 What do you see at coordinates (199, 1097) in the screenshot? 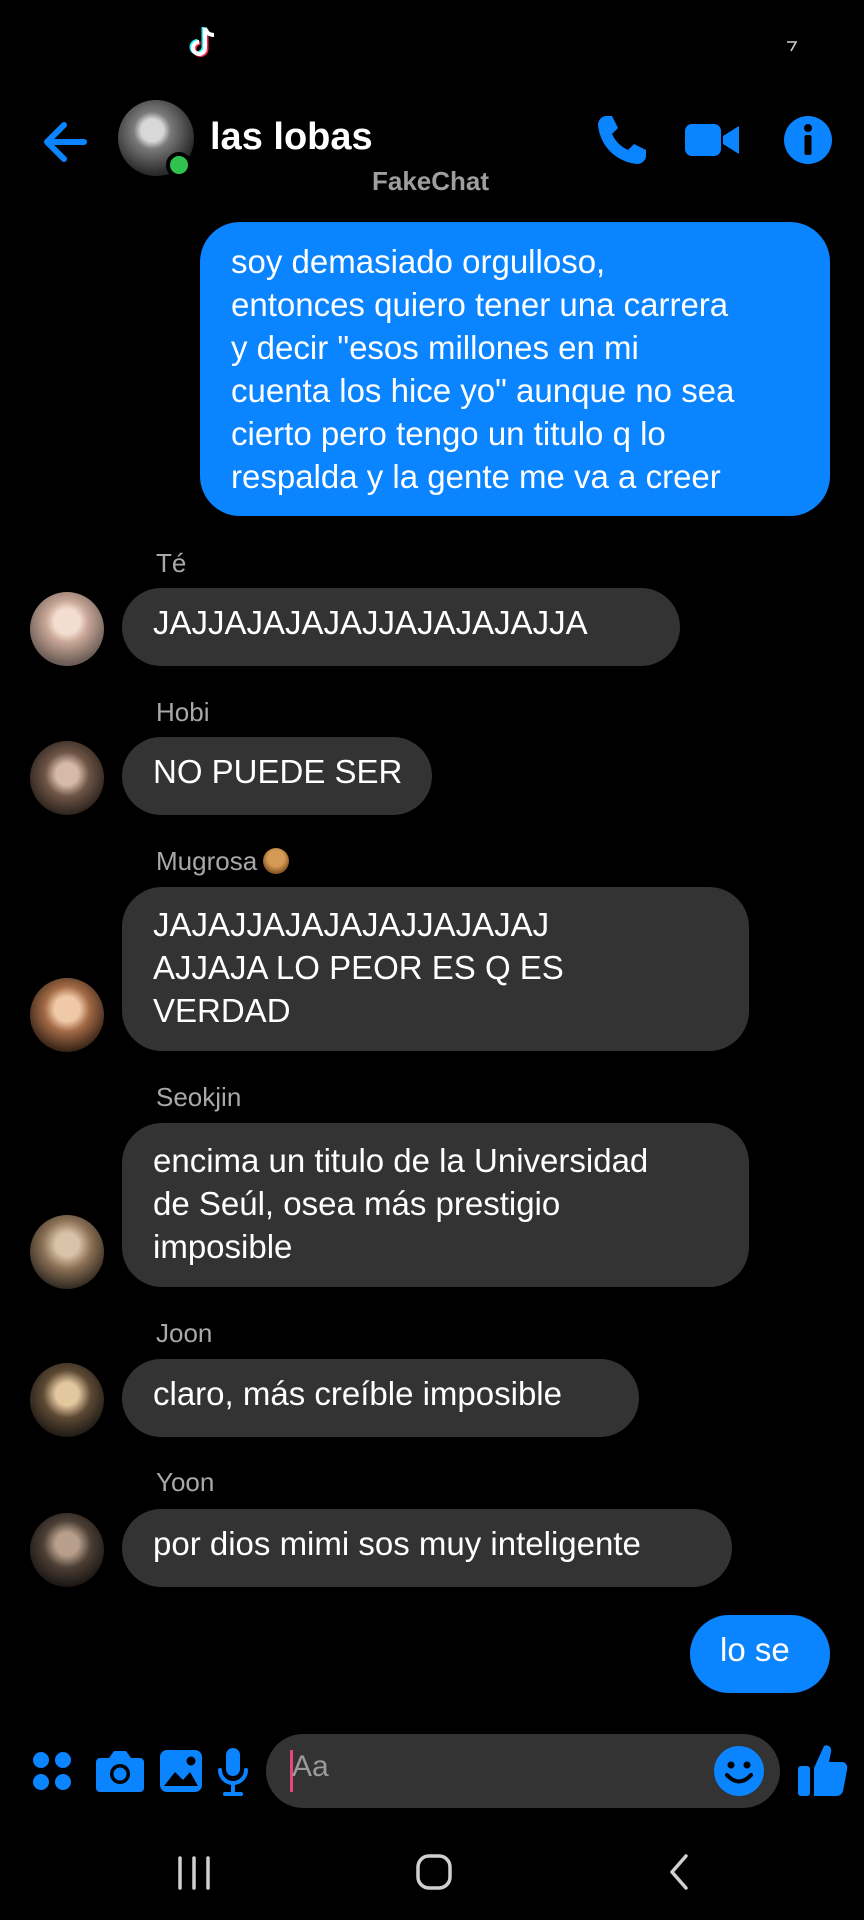
I see `sender-name: Seokjin` at bounding box center [199, 1097].